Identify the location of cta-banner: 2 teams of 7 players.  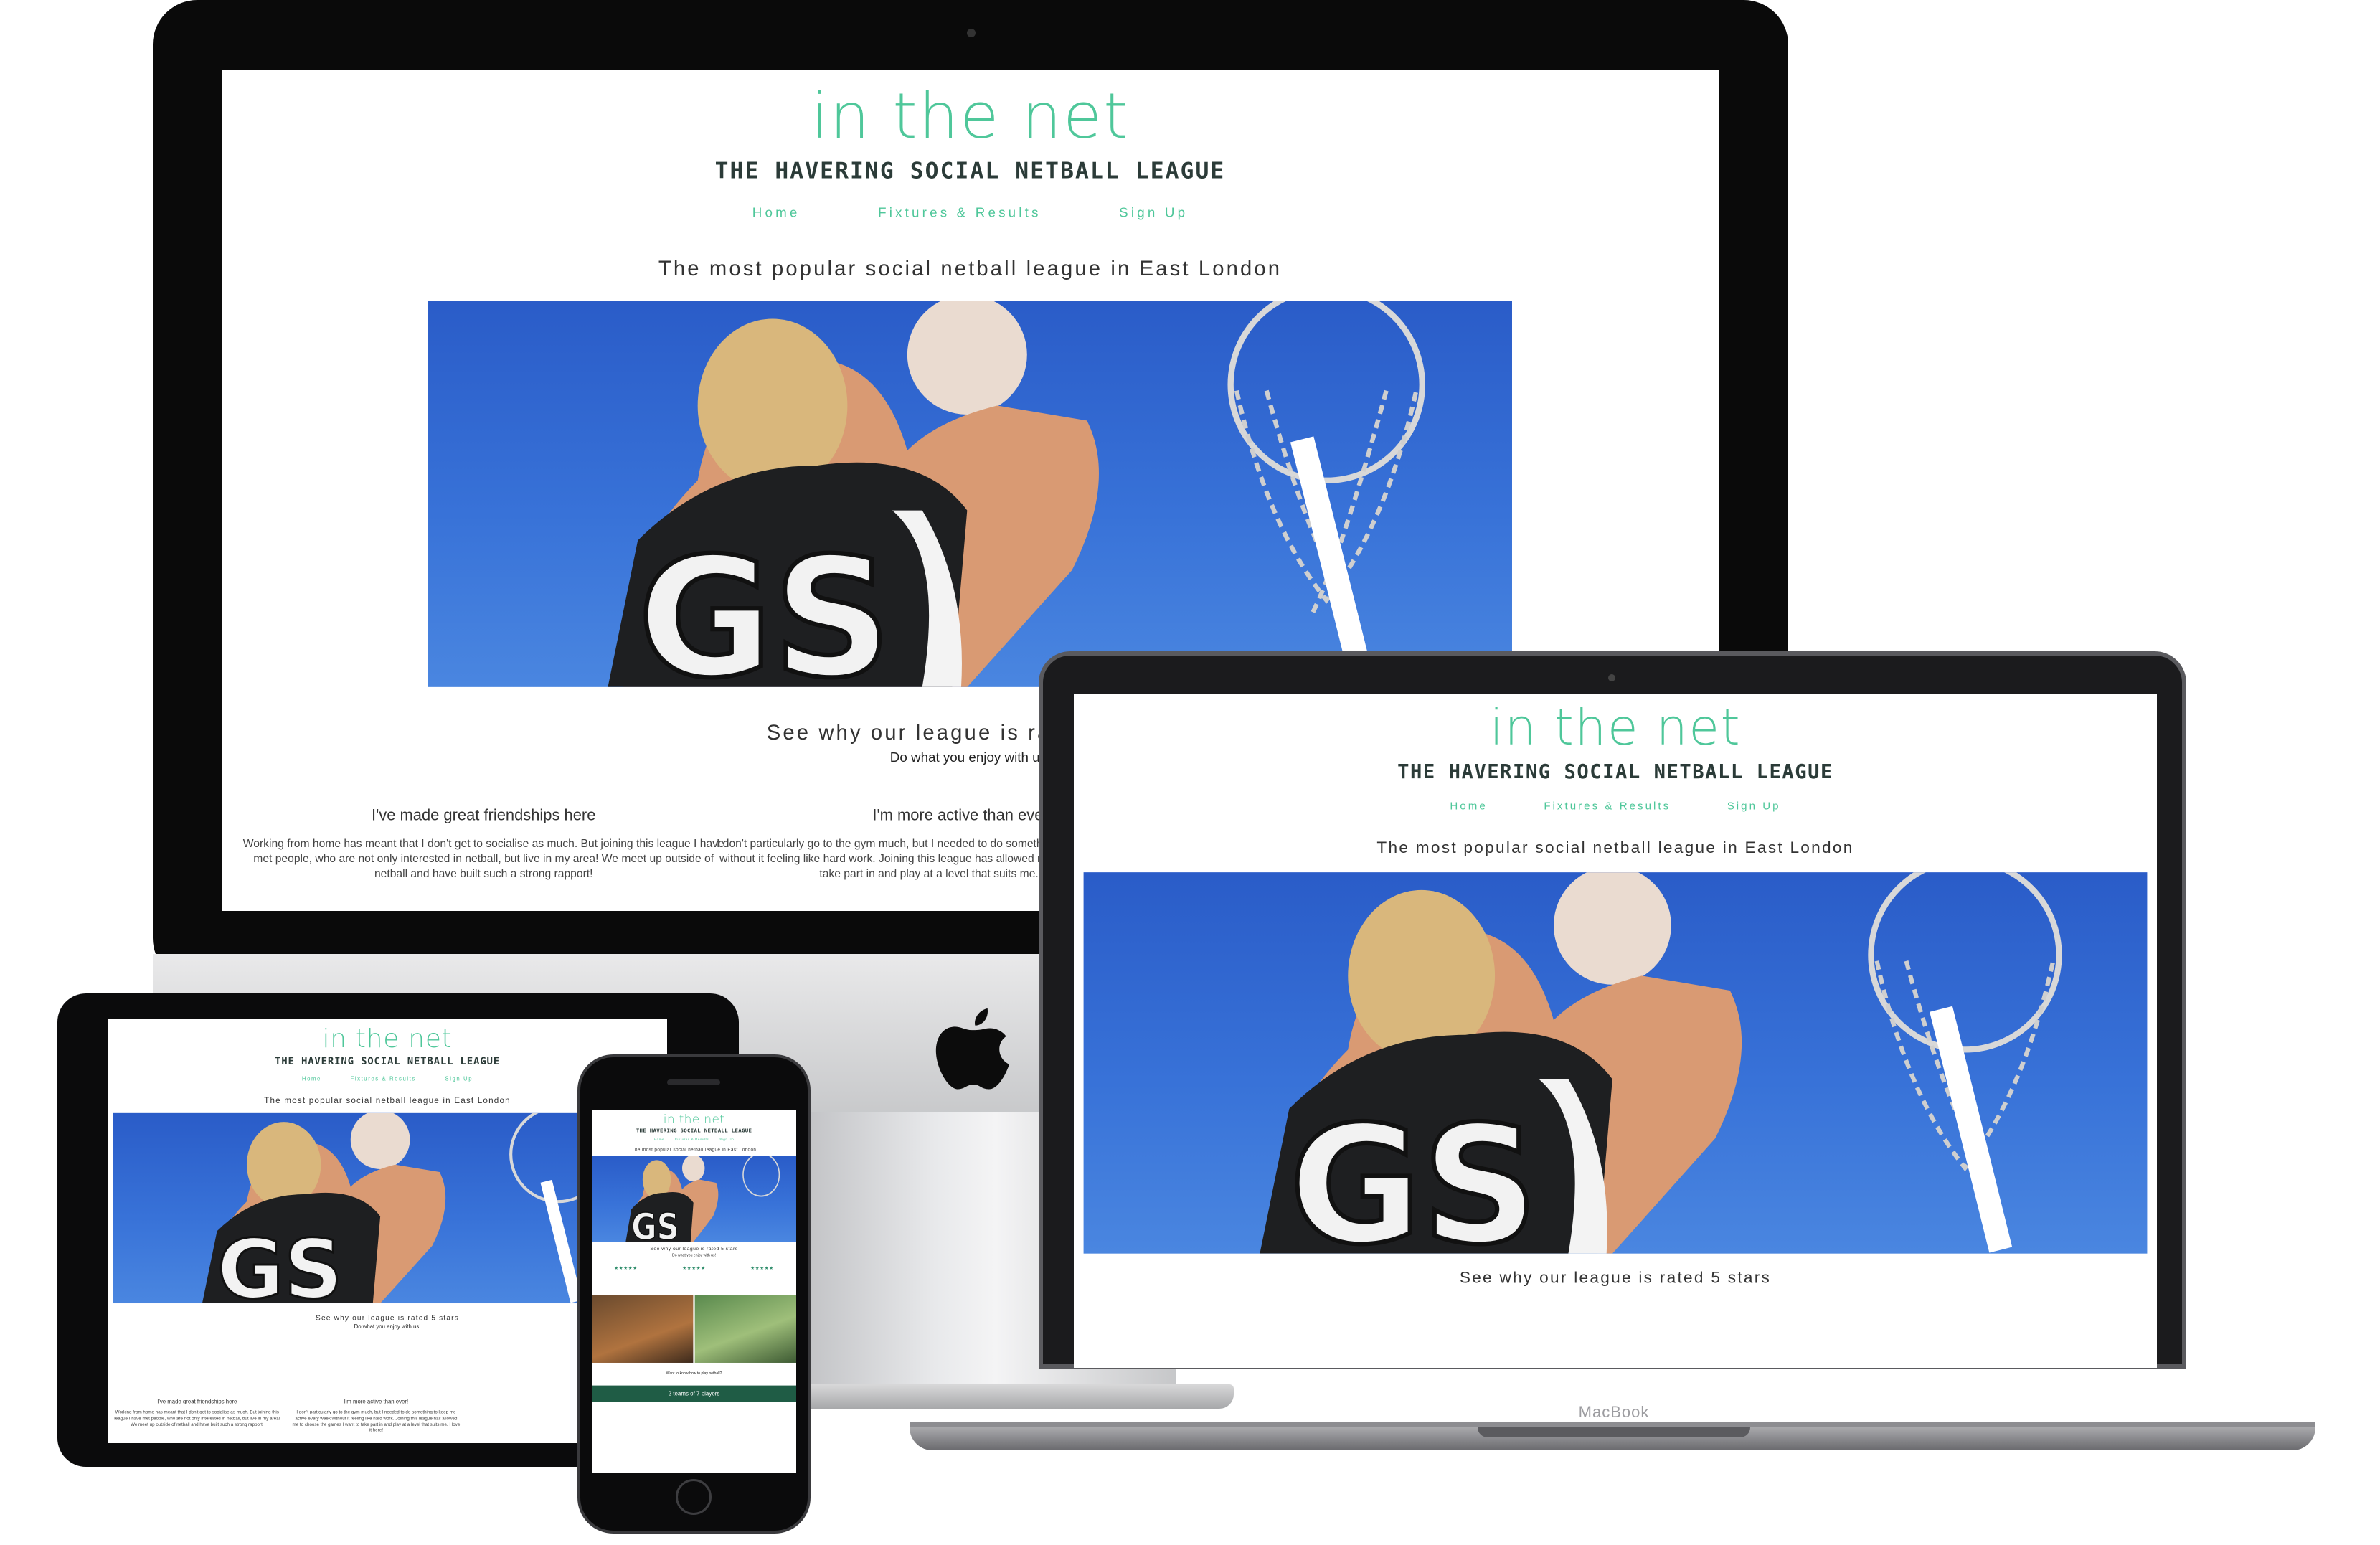
(694, 1394).